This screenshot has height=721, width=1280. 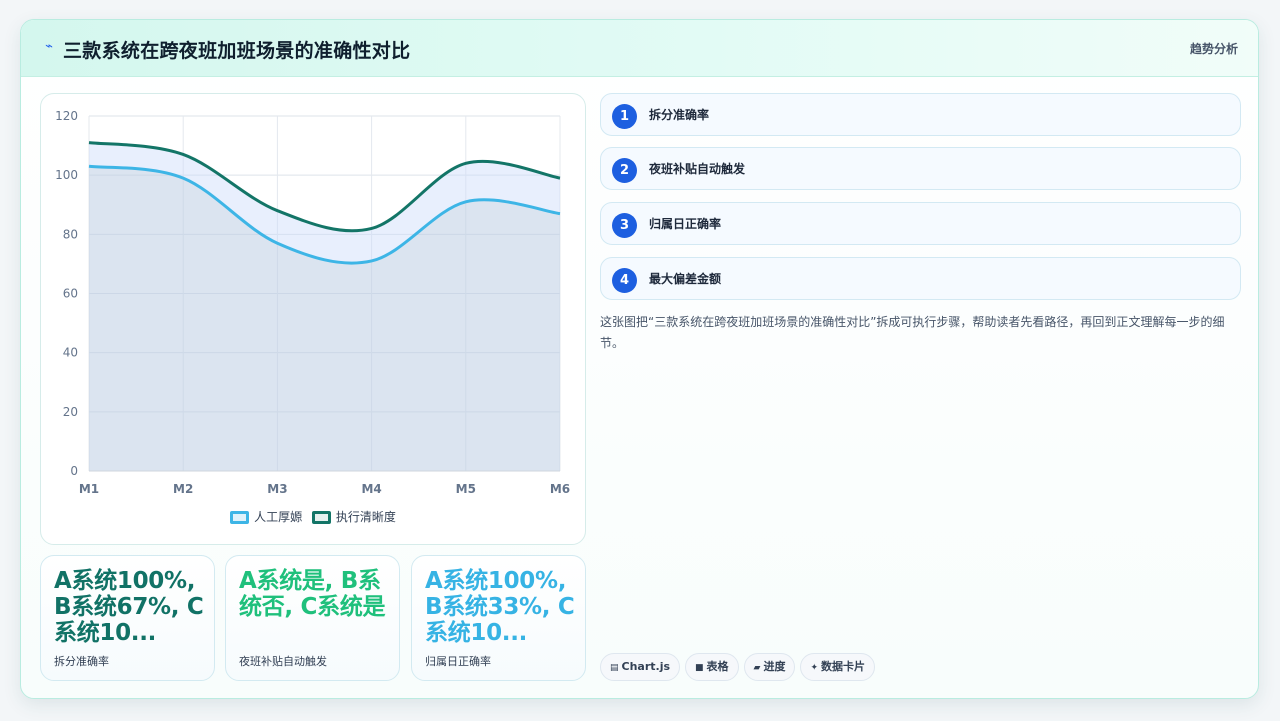 What do you see at coordinates (757, 668) in the screenshot?
I see `progress-icon: ▰` at bounding box center [757, 668].